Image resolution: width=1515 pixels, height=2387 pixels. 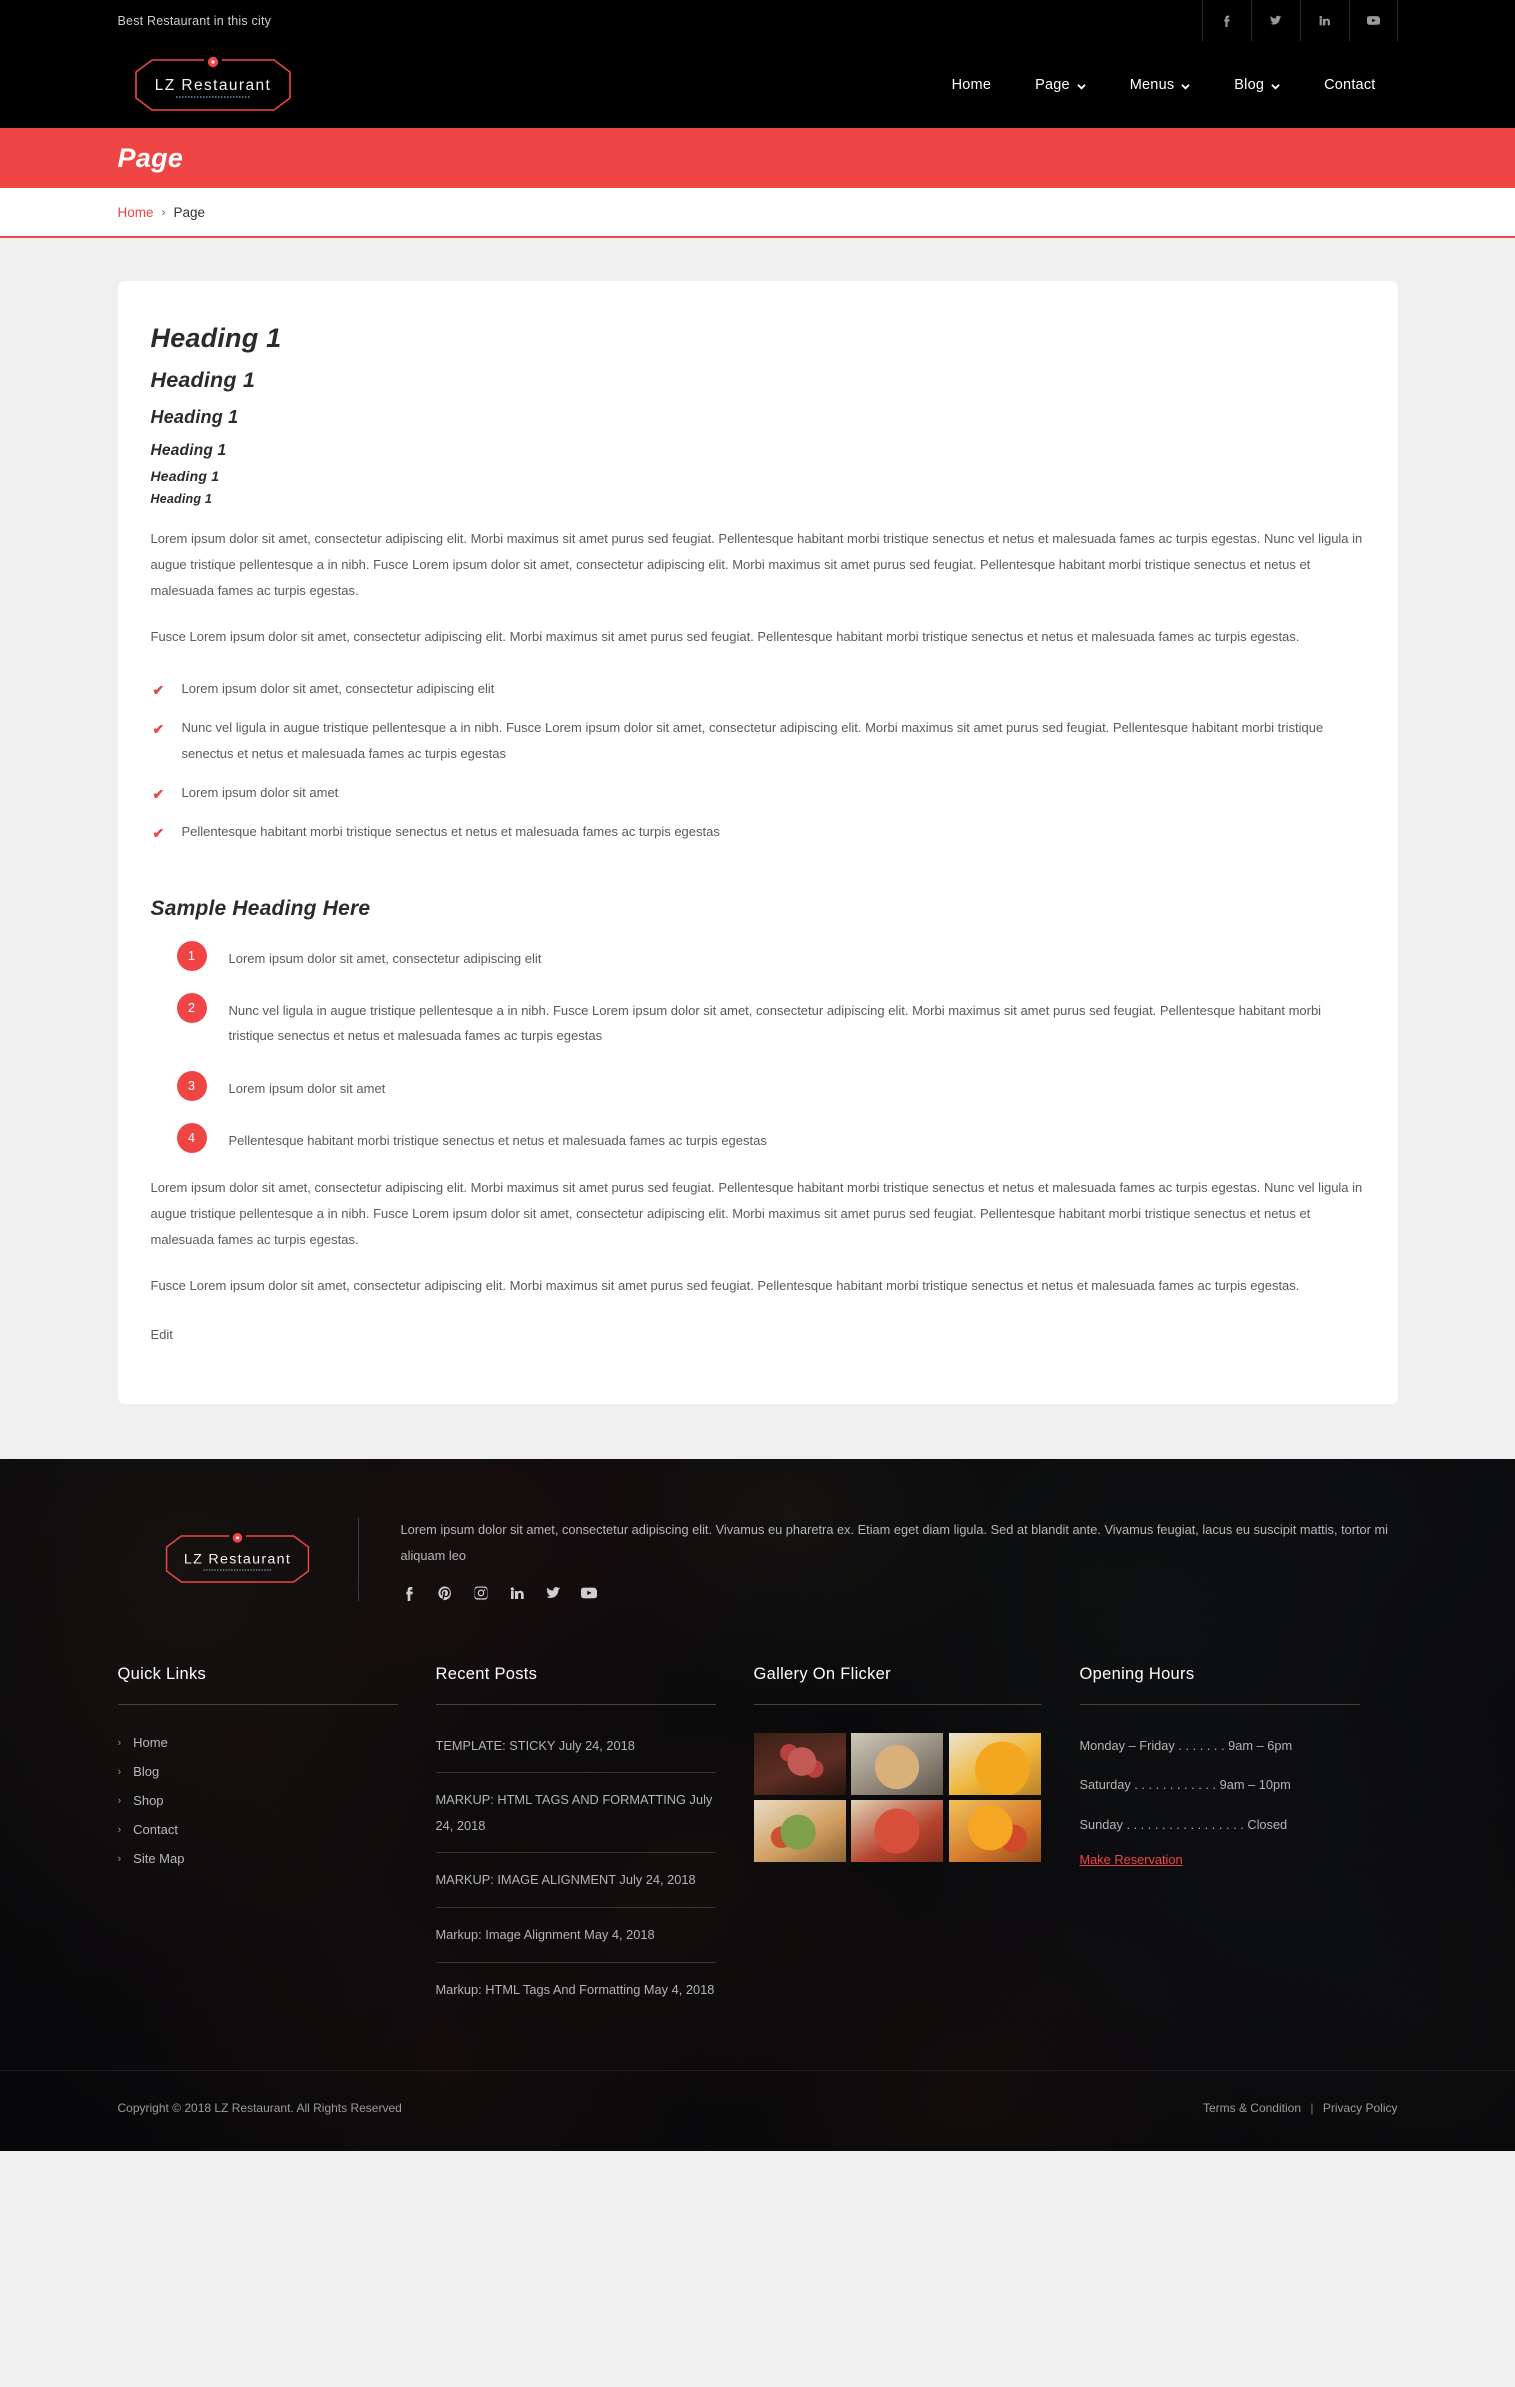 What do you see at coordinates (189, 212) in the screenshot?
I see `breadcrumb-current: Page` at bounding box center [189, 212].